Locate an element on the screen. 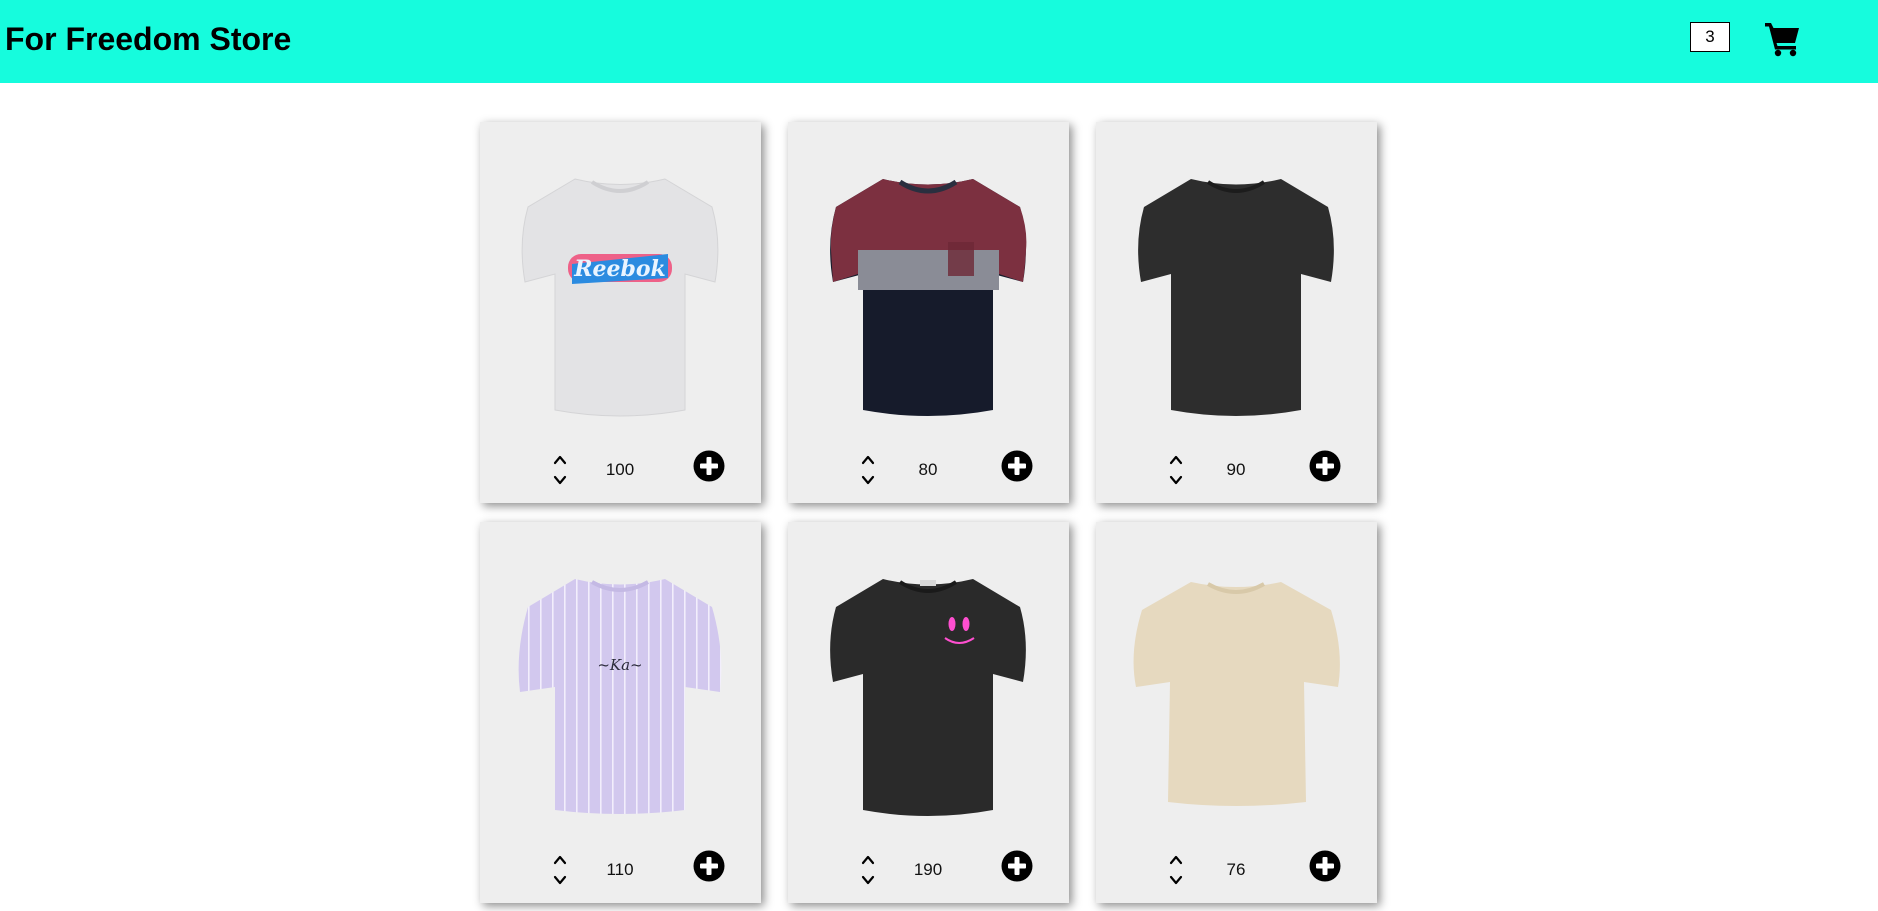 The image size is (1878, 911). tshirt-black-smiley-image is located at coordinates (928, 697).